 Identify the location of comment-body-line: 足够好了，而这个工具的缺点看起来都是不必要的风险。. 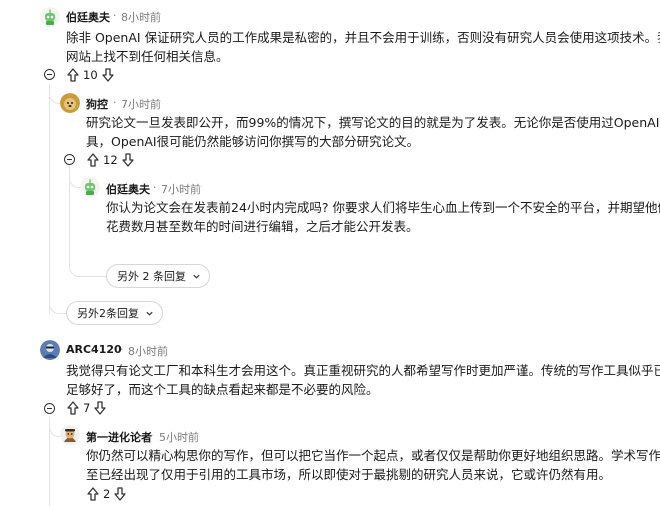
(222, 389).